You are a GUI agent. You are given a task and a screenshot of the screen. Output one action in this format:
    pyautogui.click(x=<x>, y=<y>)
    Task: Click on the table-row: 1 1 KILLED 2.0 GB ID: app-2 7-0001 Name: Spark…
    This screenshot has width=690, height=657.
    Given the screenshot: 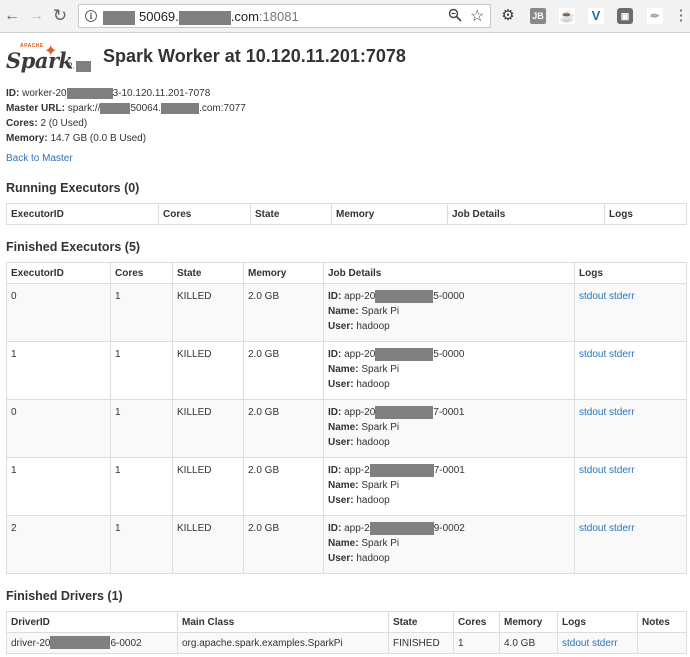 What is the action you would take?
    pyautogui.click(x=346, y=486)
    